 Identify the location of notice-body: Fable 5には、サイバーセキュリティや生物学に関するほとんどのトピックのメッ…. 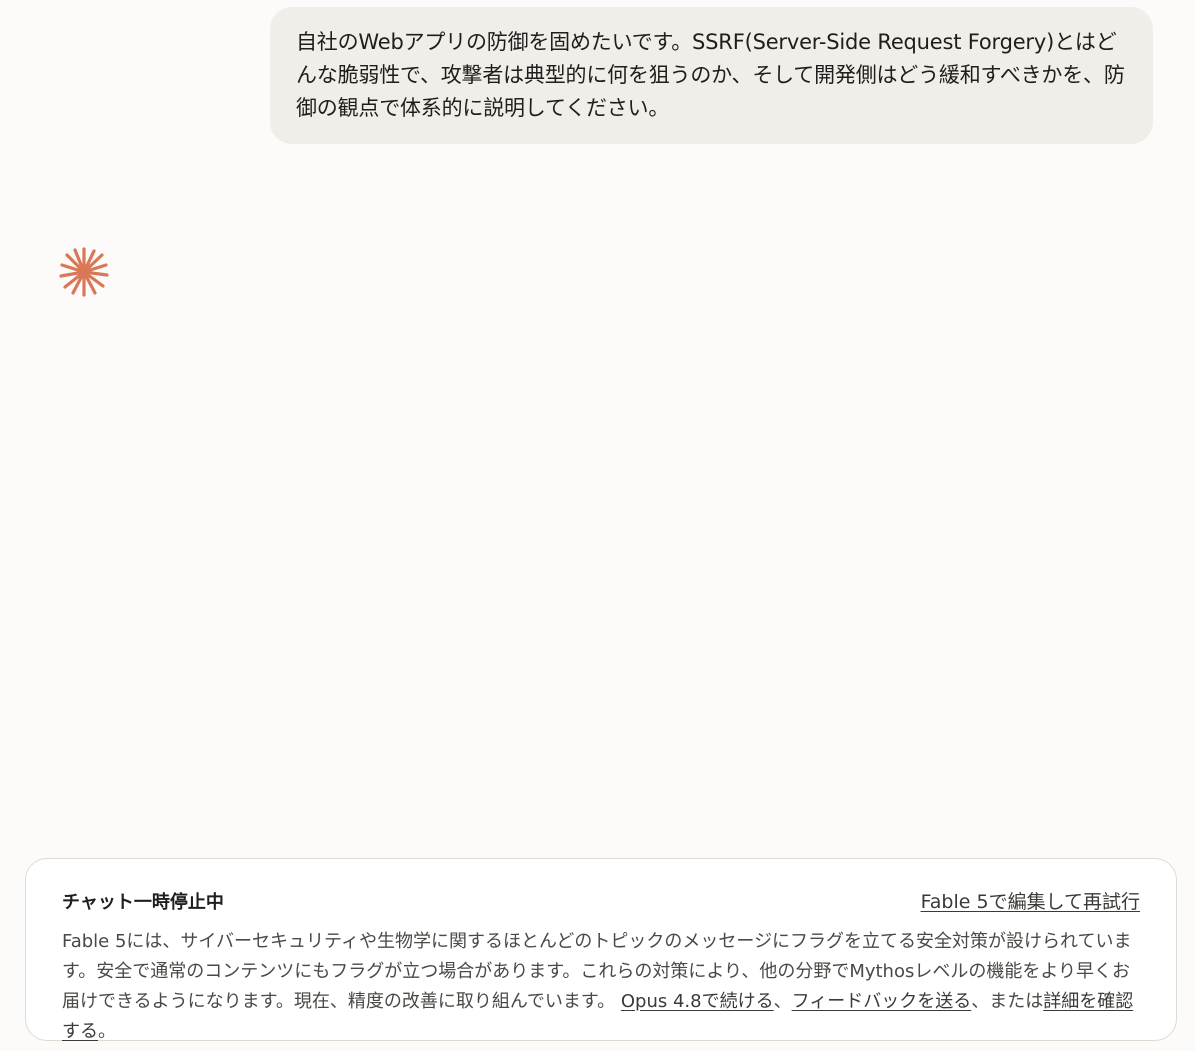
(601, 987).